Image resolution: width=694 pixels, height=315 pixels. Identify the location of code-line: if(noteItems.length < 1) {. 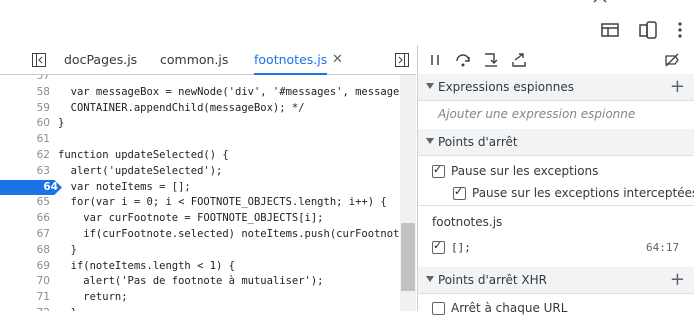
(147, 265).